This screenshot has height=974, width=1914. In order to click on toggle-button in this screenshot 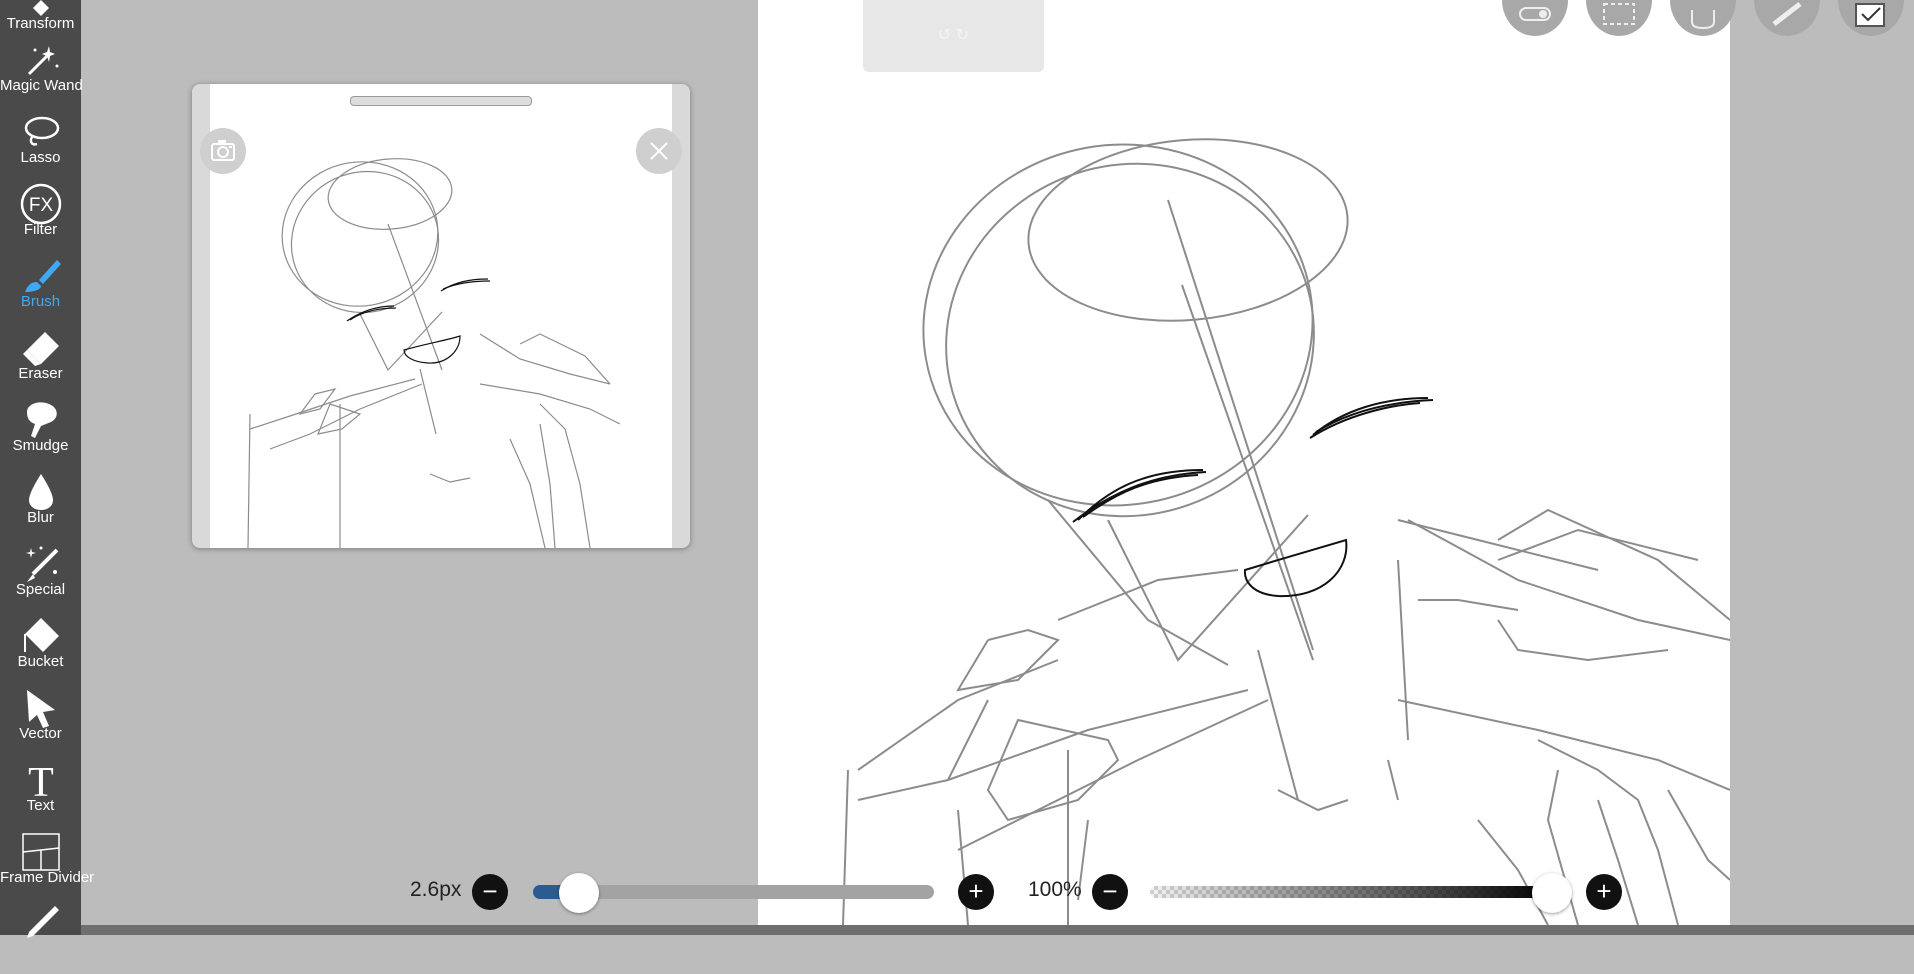, I will do `click(1535, 18)`.